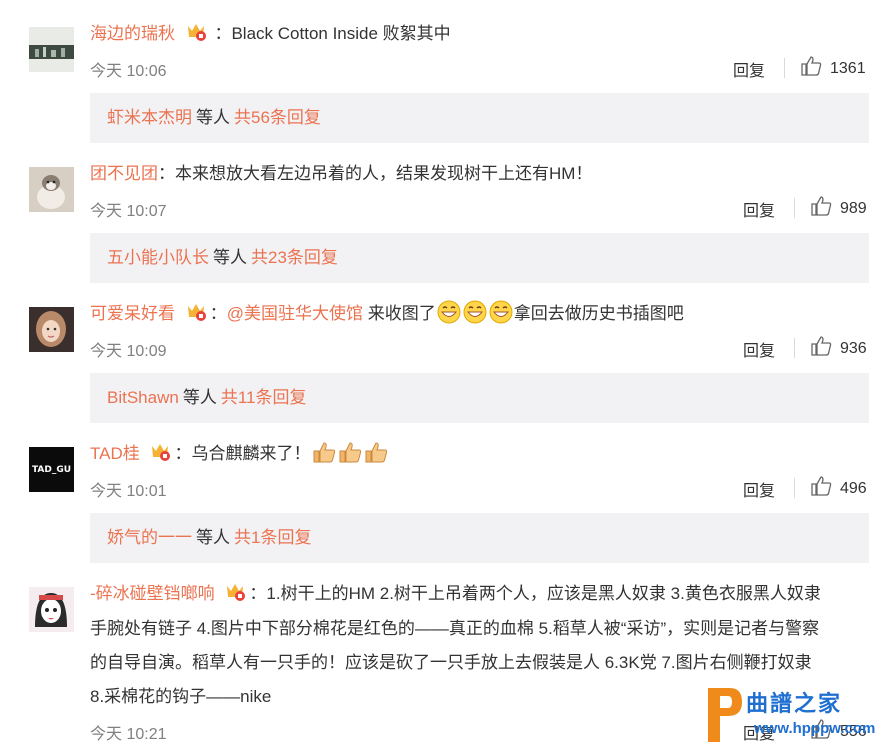 Image resolution: width=886 pixels, height=751 pixels. Describe the element at coordinates (399, 313) in the screenshot. I see `comment-text: 来收图了` at that location.